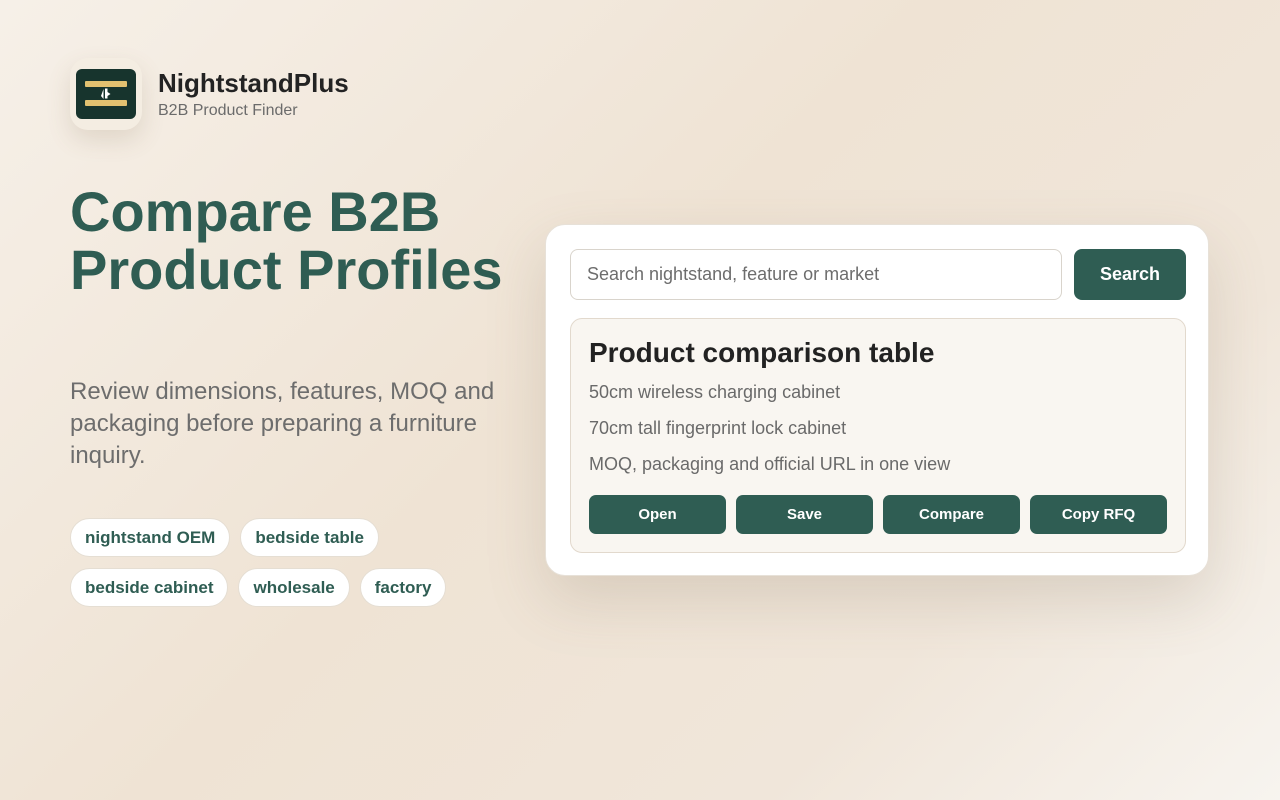 Image resolution: width=1280 pixels, height=800 pixels. I want to click on card-actions: Open Save Compare Copy RFQ, so click(878, 514).